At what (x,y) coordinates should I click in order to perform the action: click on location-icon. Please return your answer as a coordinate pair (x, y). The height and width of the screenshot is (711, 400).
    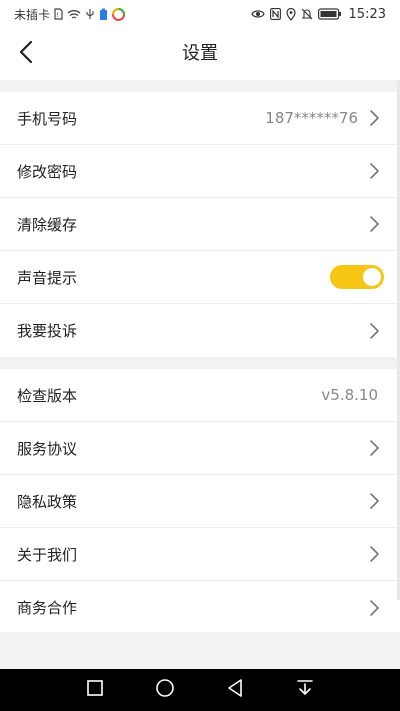
    Looking at the image, I should click on (290, 14).